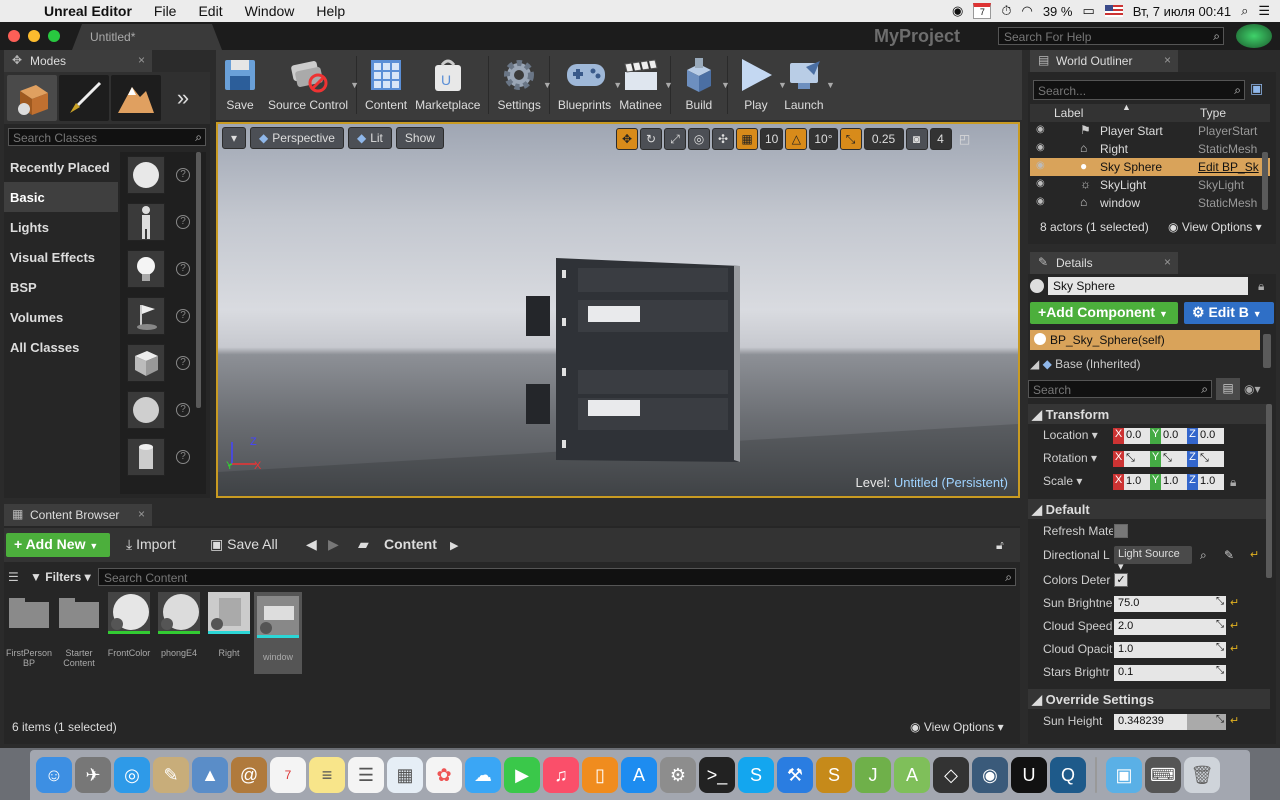  I want to click on viewport-options-button: ▾, so click(234, 138).